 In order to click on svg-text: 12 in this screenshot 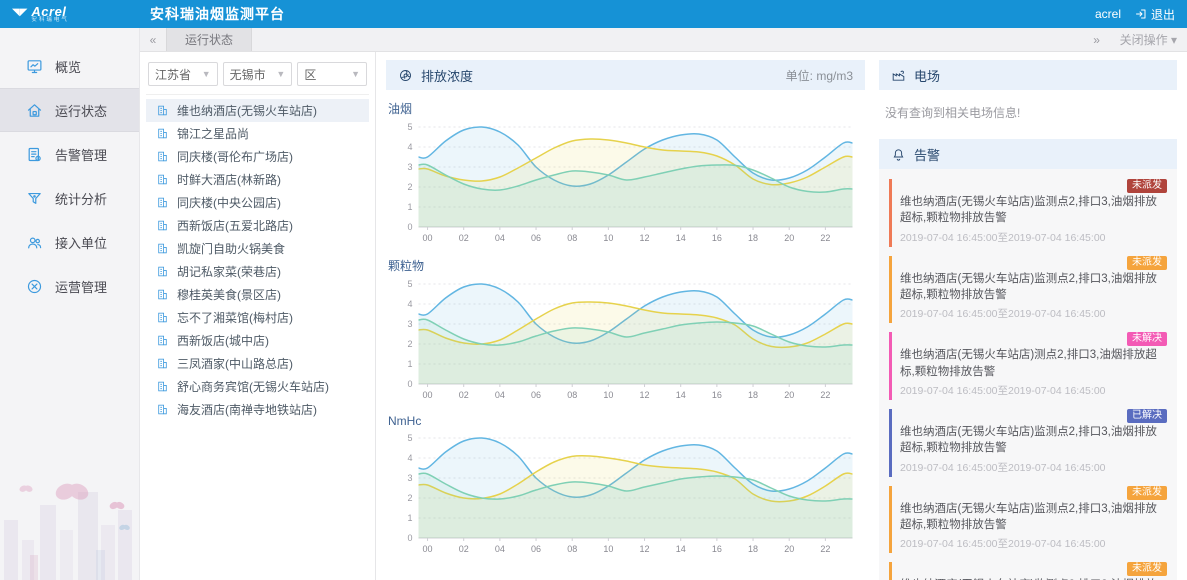, I will do `click(645, 549)`.